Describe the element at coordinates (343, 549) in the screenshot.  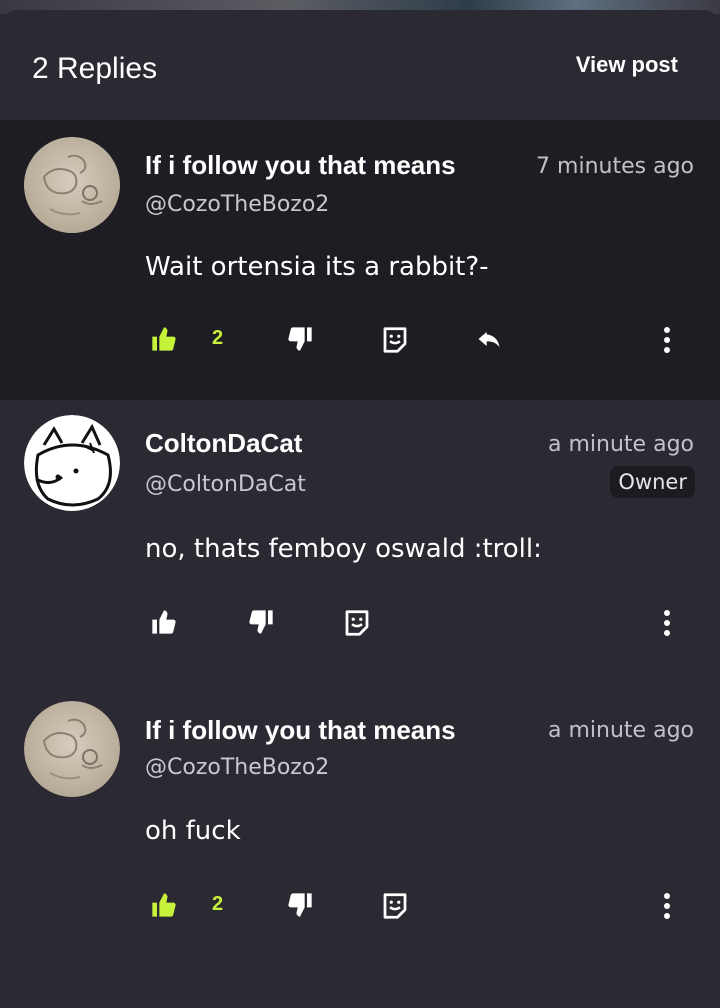
I see `comment-text: no, thats femboy oswald :troll:` at that location.